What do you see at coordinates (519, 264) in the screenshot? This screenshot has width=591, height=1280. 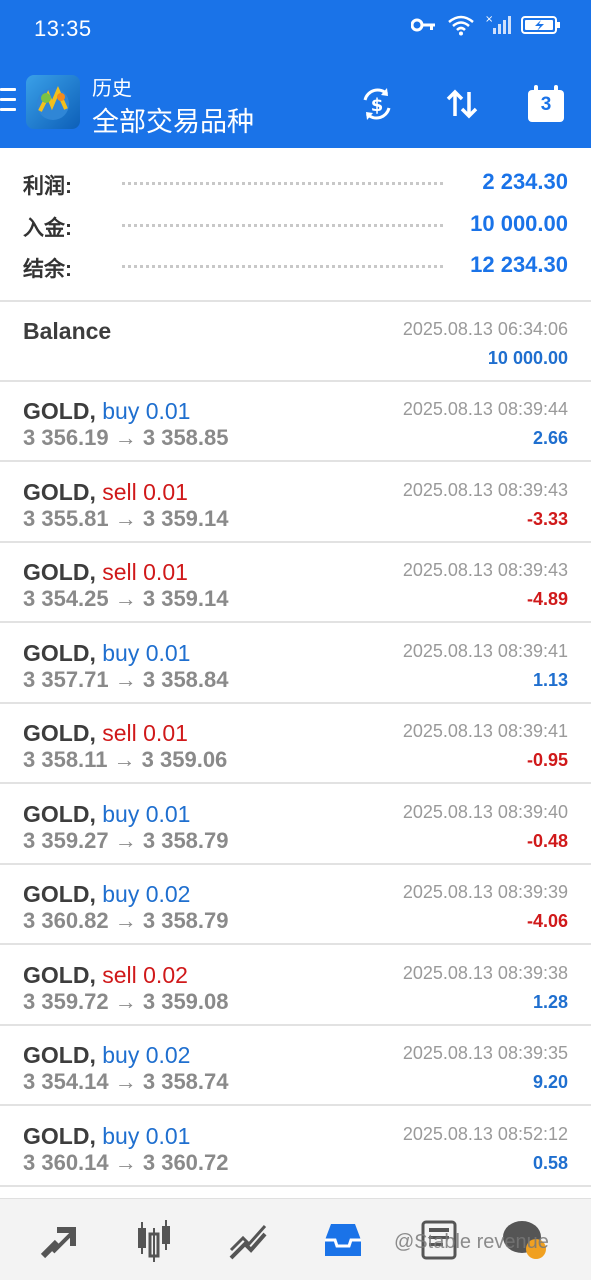 I see `summary-value: 12 234.30` at bounding box center [519, 264].